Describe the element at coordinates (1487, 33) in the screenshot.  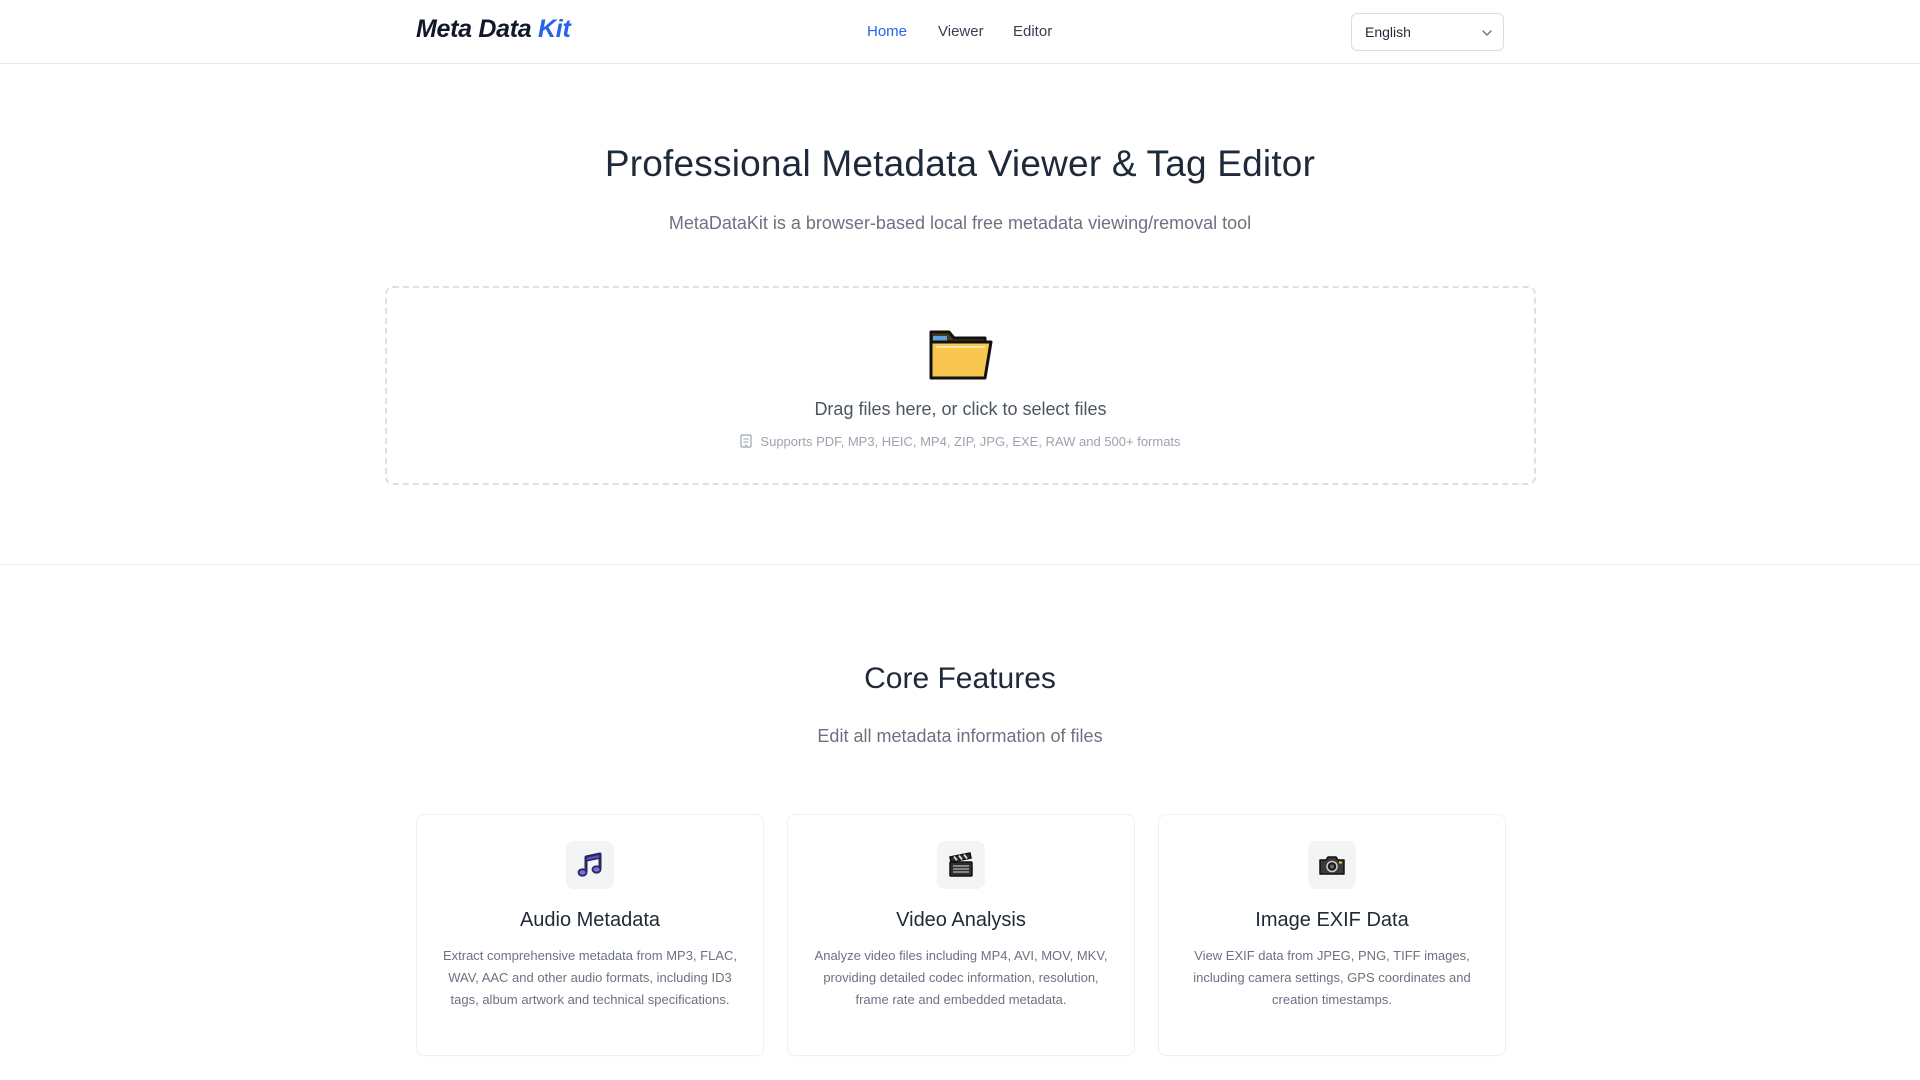
I see `chevron-down-icon` at that location.